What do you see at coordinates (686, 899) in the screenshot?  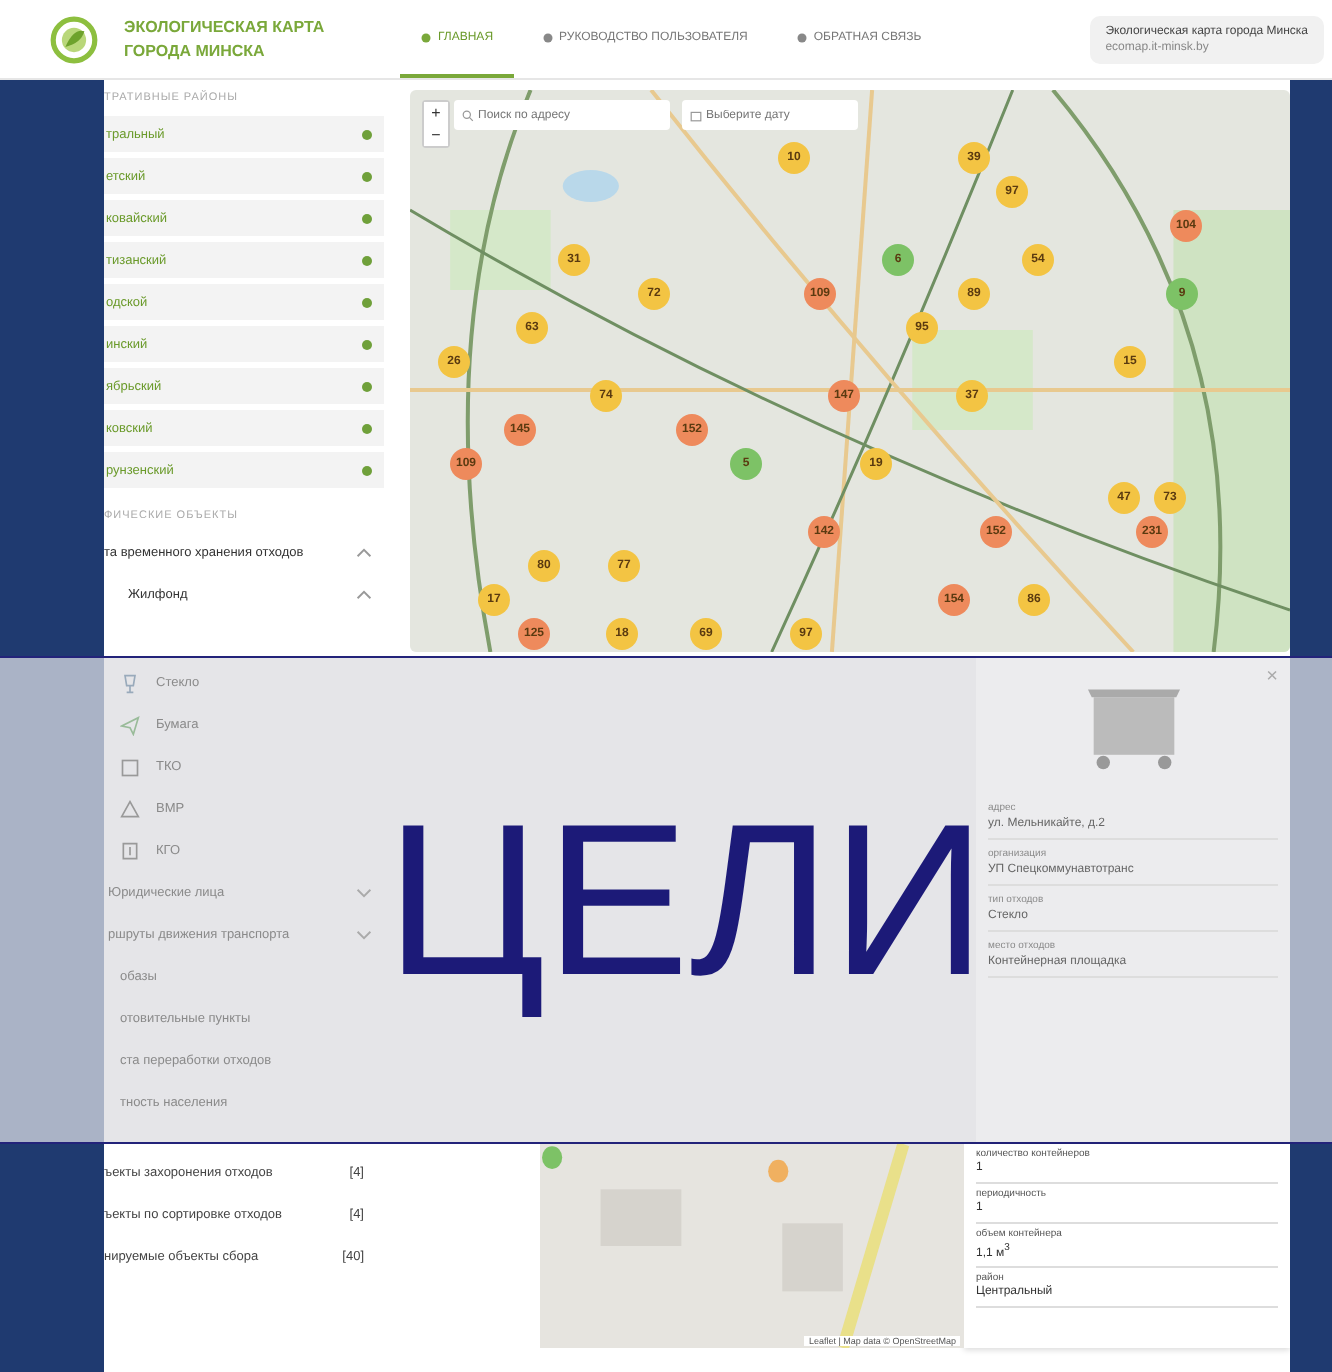 I see `slide-title: ЦЕЛИ` at bounding box center [686, 899].